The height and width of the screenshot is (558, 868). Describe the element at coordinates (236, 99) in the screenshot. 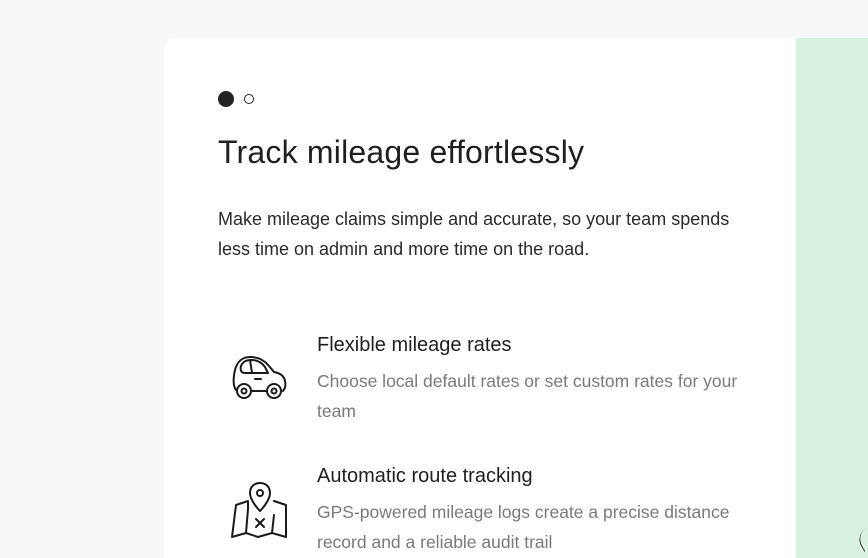

I see `pagination-dots` at that location.